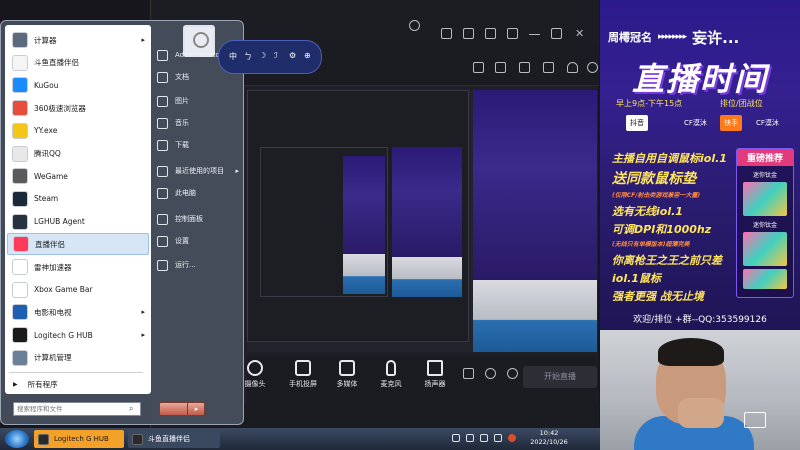 This screenshot has width=800, height=450. What do you see at coordinates (78, 176) in the screenshot?
I see `start-menu-program: WeGame` at bounding box center [78, 176].